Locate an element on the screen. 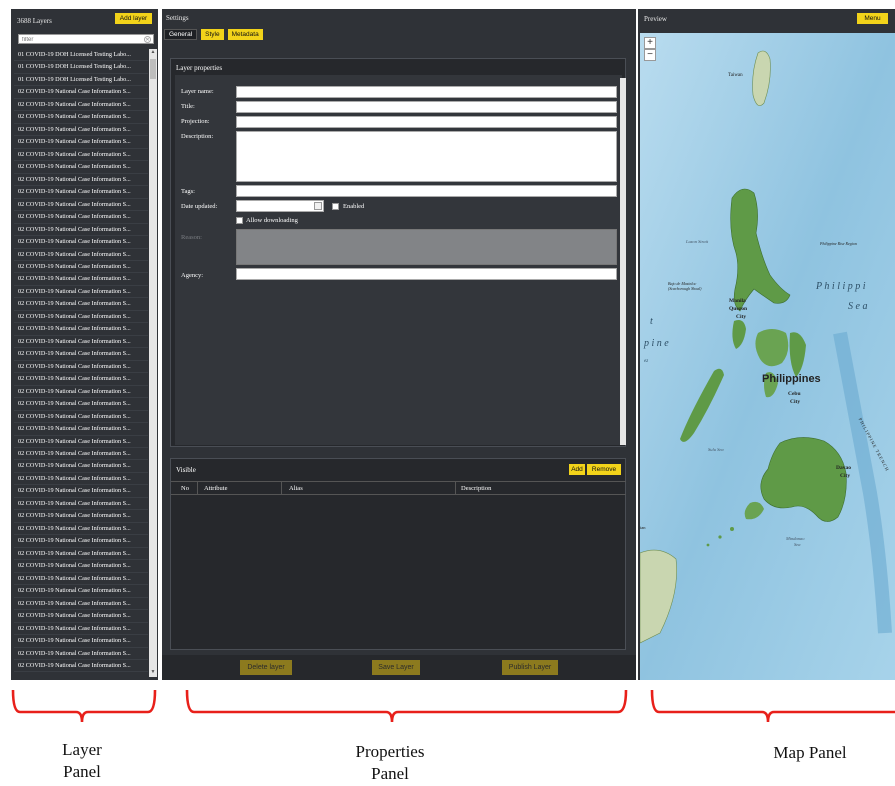  annotation-brackets is located at coordinates (453, 706).